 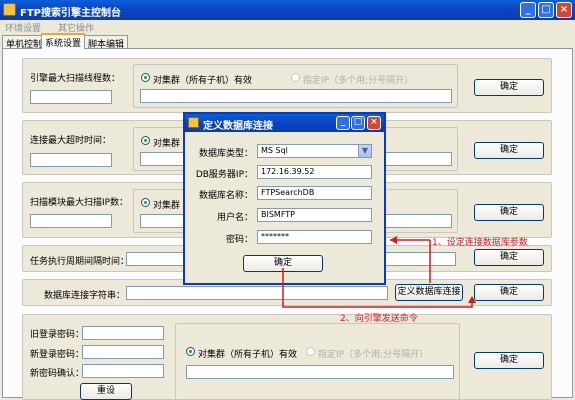 I want to click on annotation-step1: 1、设定连接数据库参数, so click(x=480, y=243).